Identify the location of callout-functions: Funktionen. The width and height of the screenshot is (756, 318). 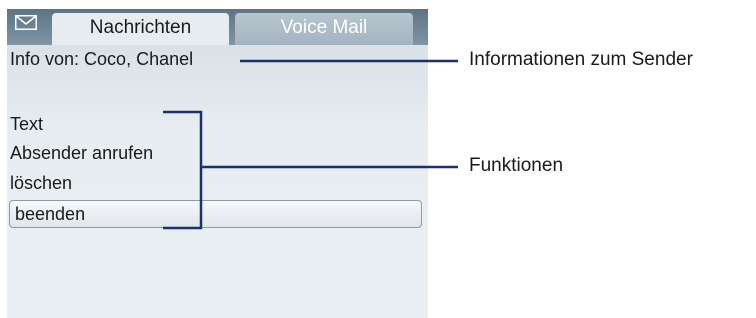
(516, 165).